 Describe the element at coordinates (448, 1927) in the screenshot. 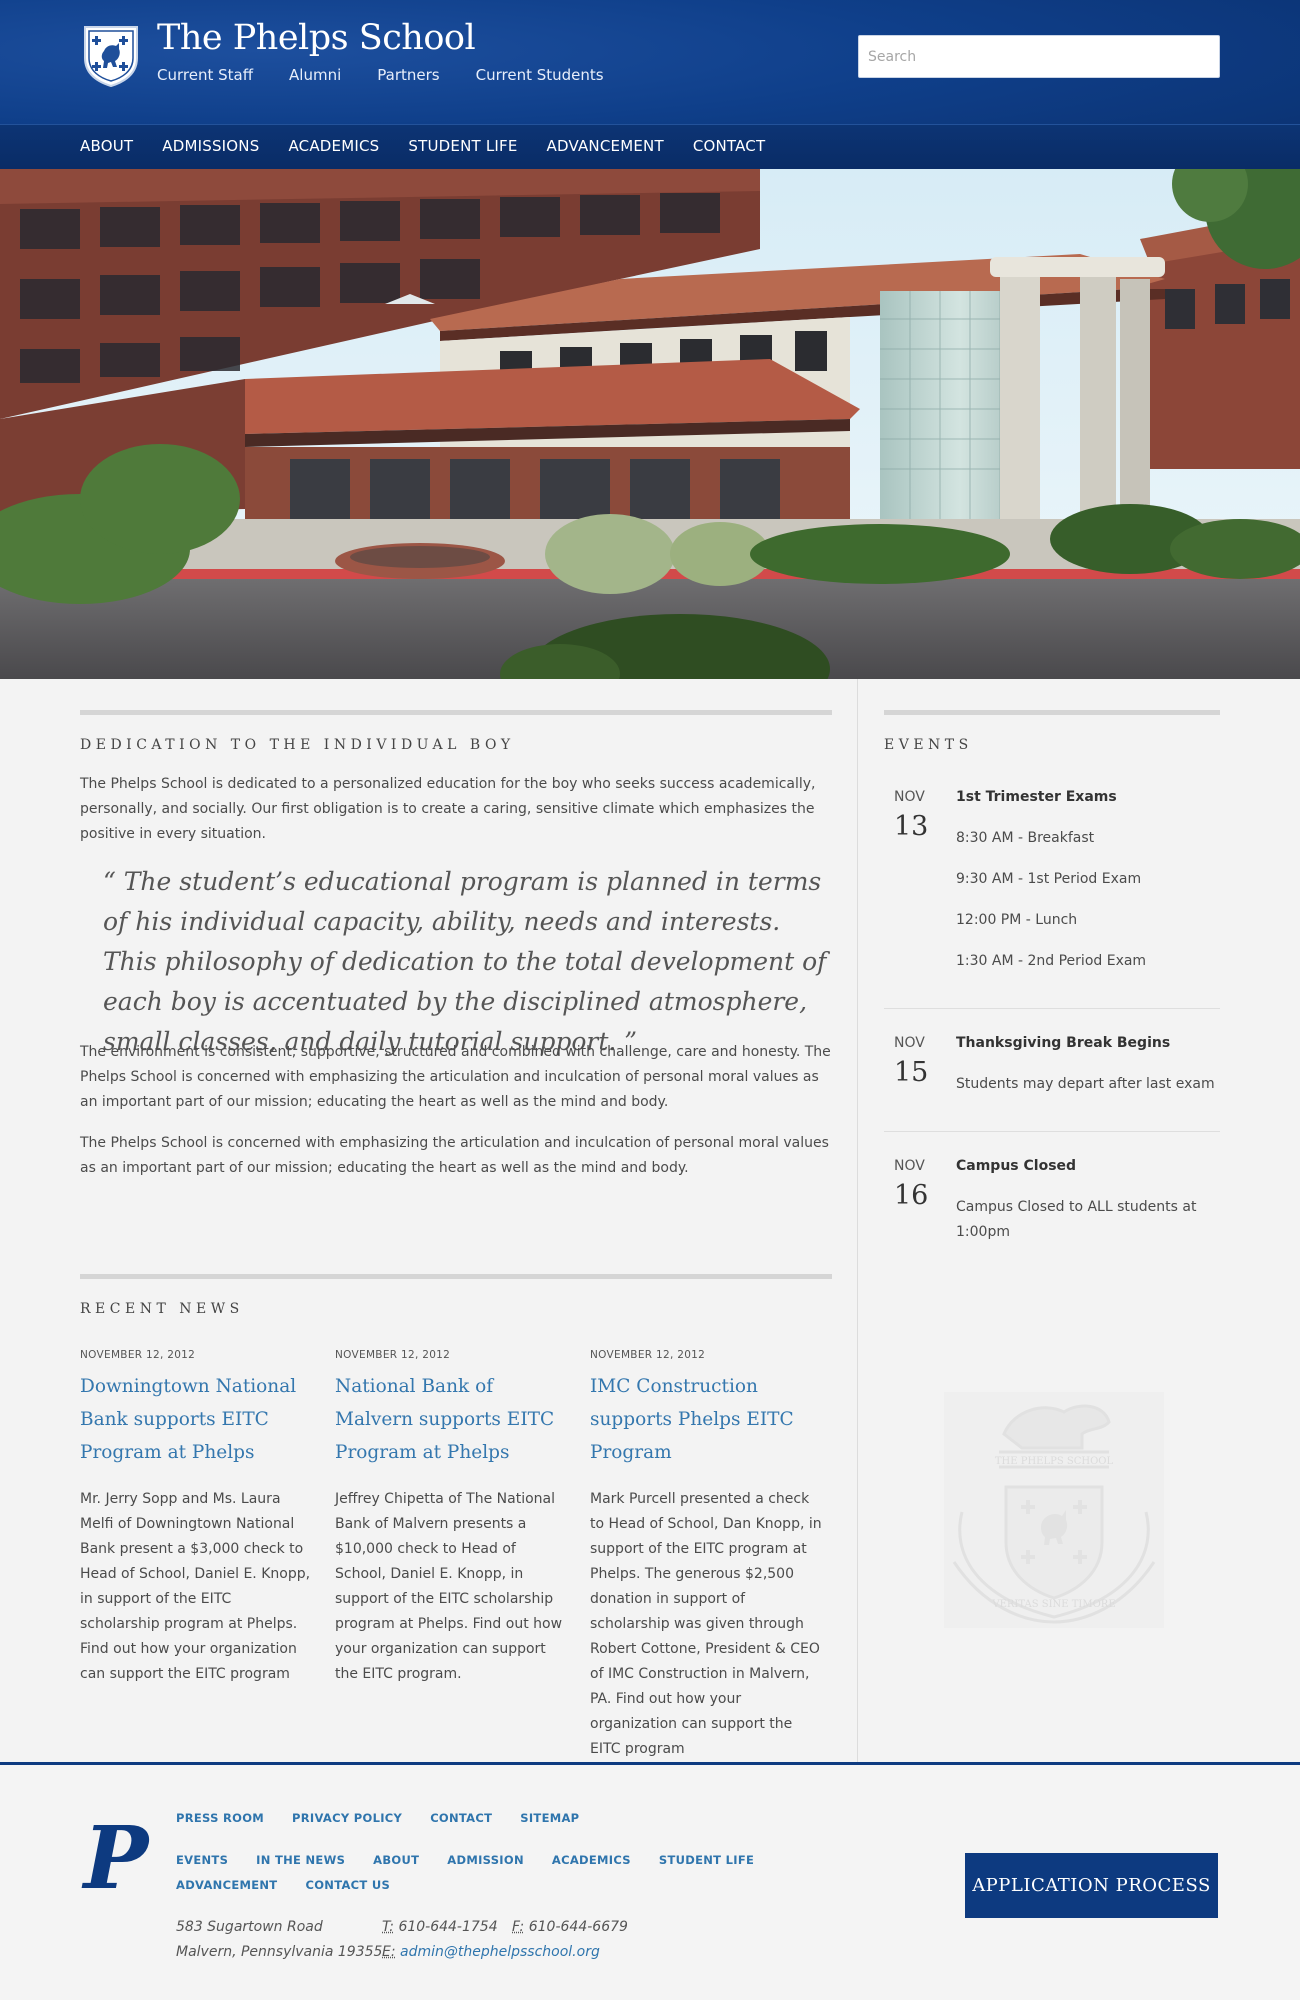

I see `phone-number: 610-644-1754` at that location.